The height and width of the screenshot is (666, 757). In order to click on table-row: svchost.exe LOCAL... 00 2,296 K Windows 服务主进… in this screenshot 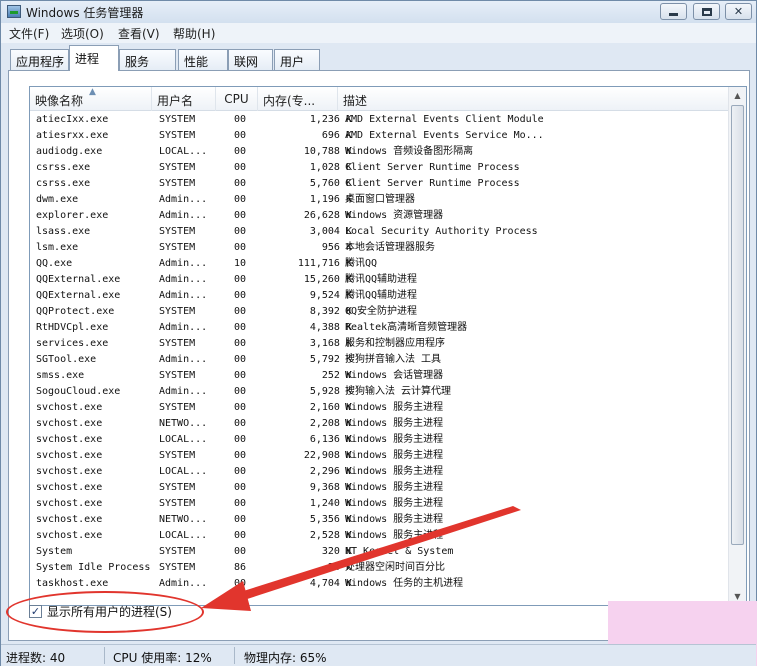, I will do `click(379, 472)`.